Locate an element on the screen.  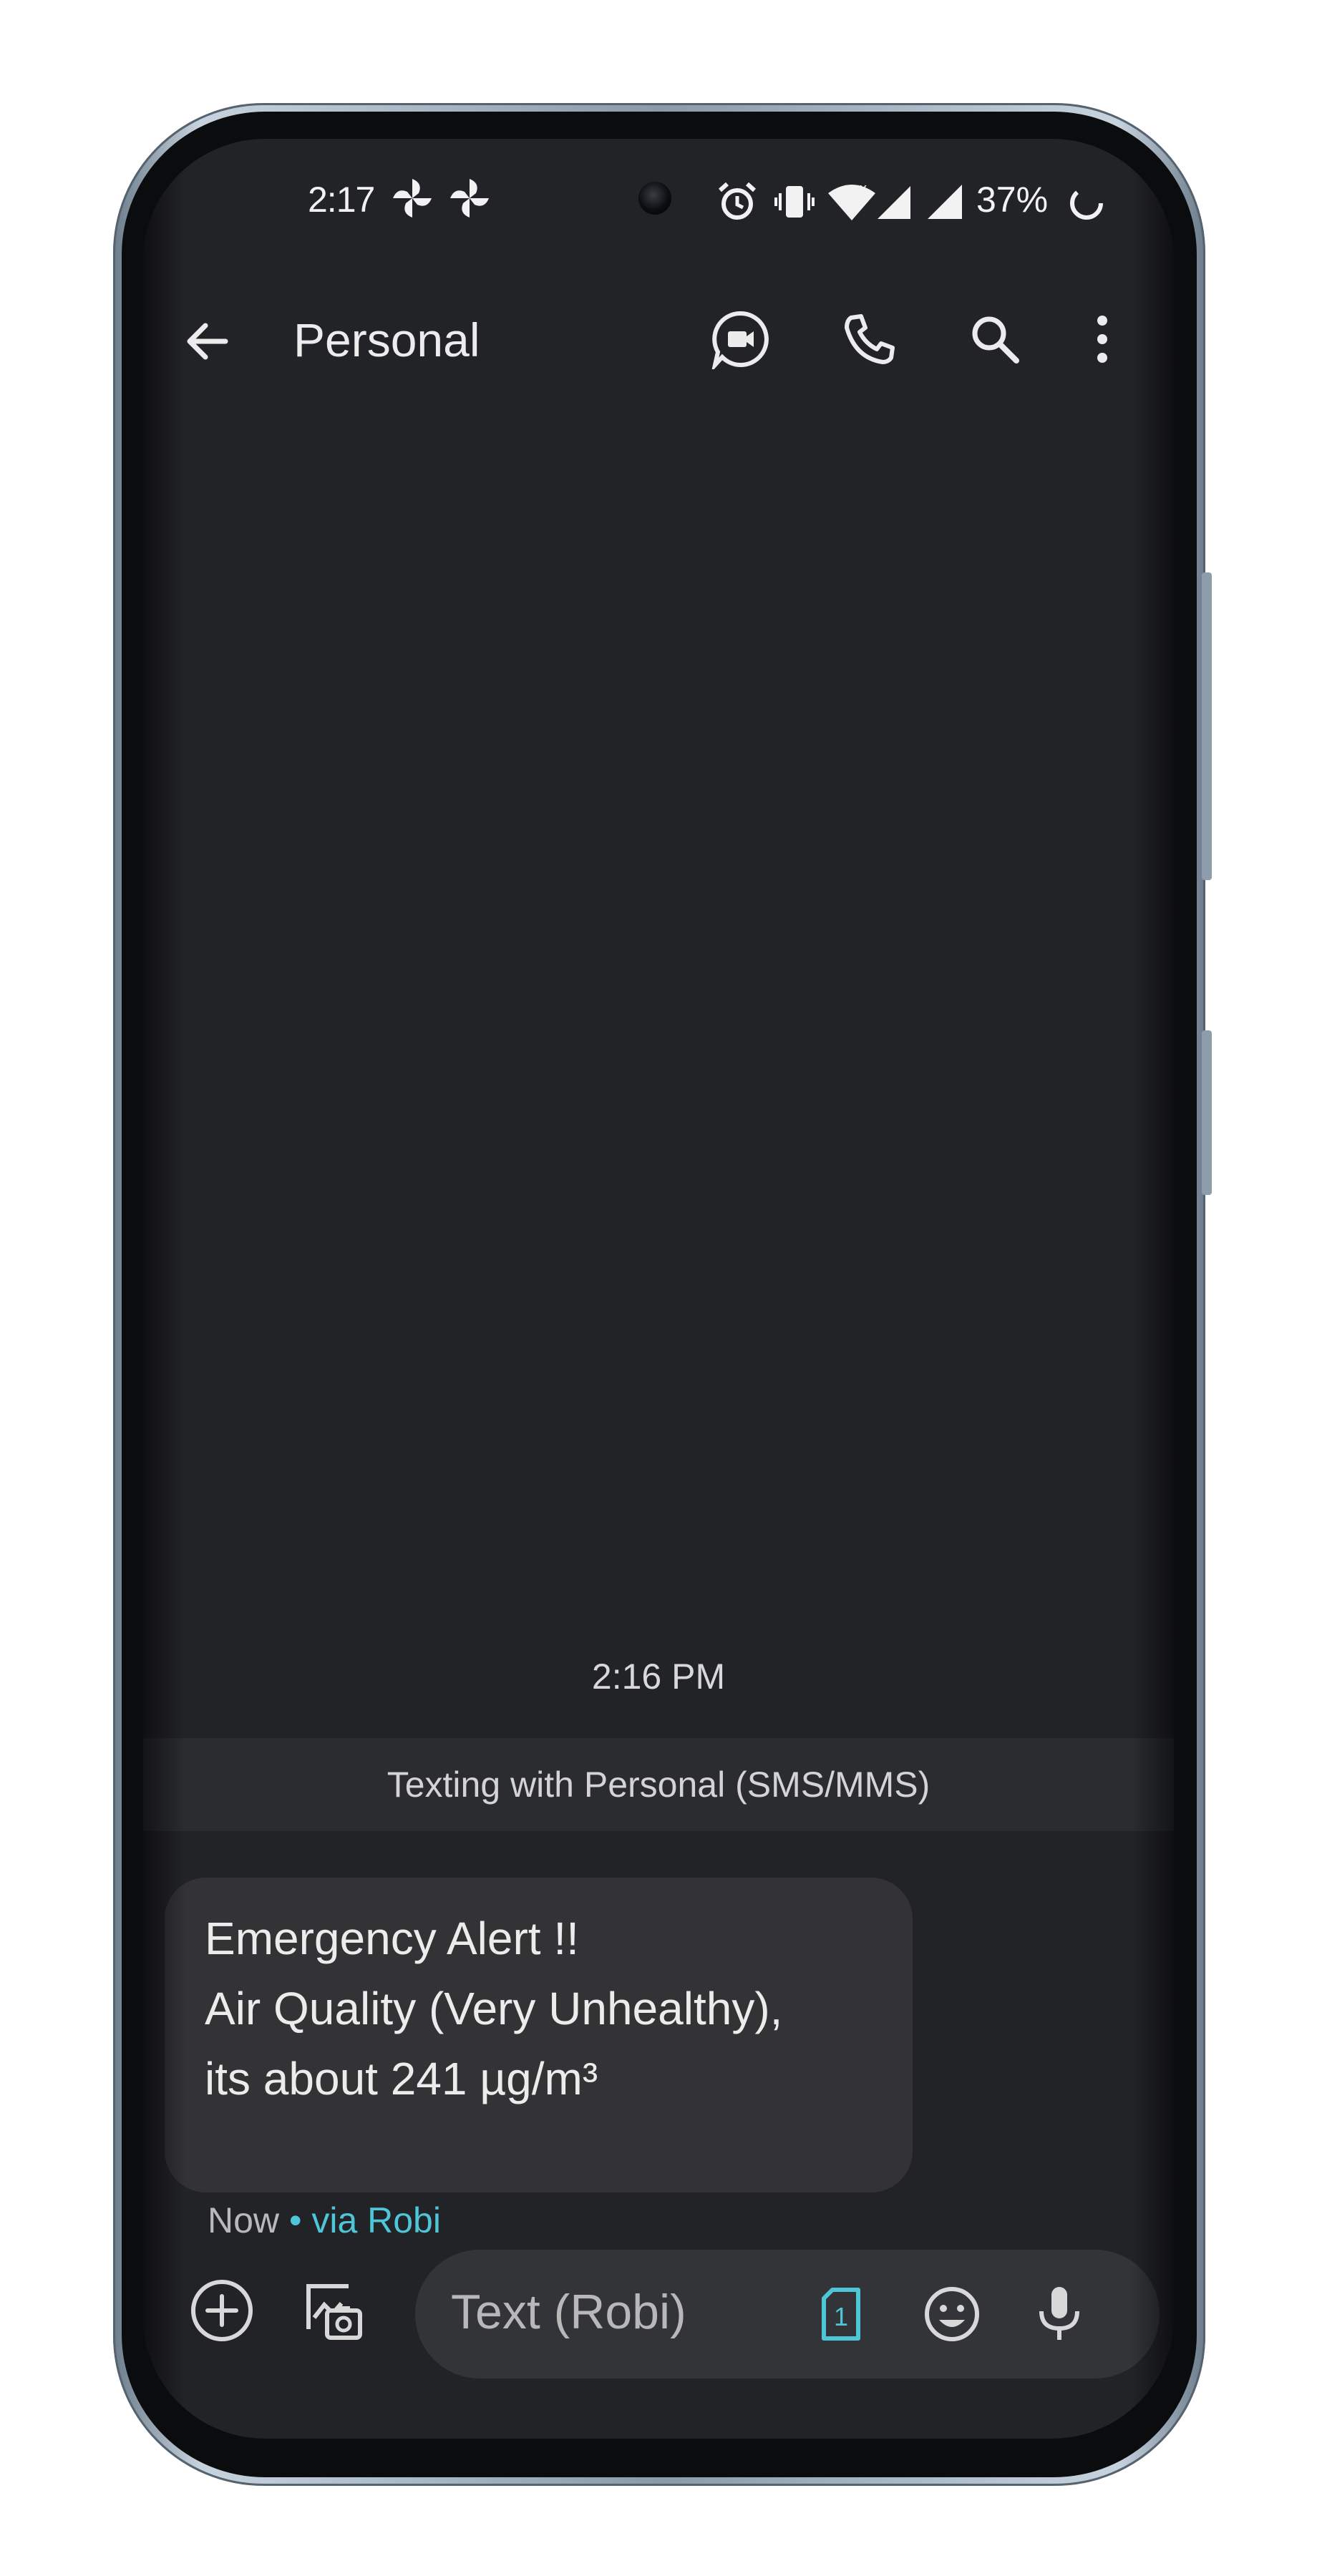
volume-button is located at coordinates (1207, 726).